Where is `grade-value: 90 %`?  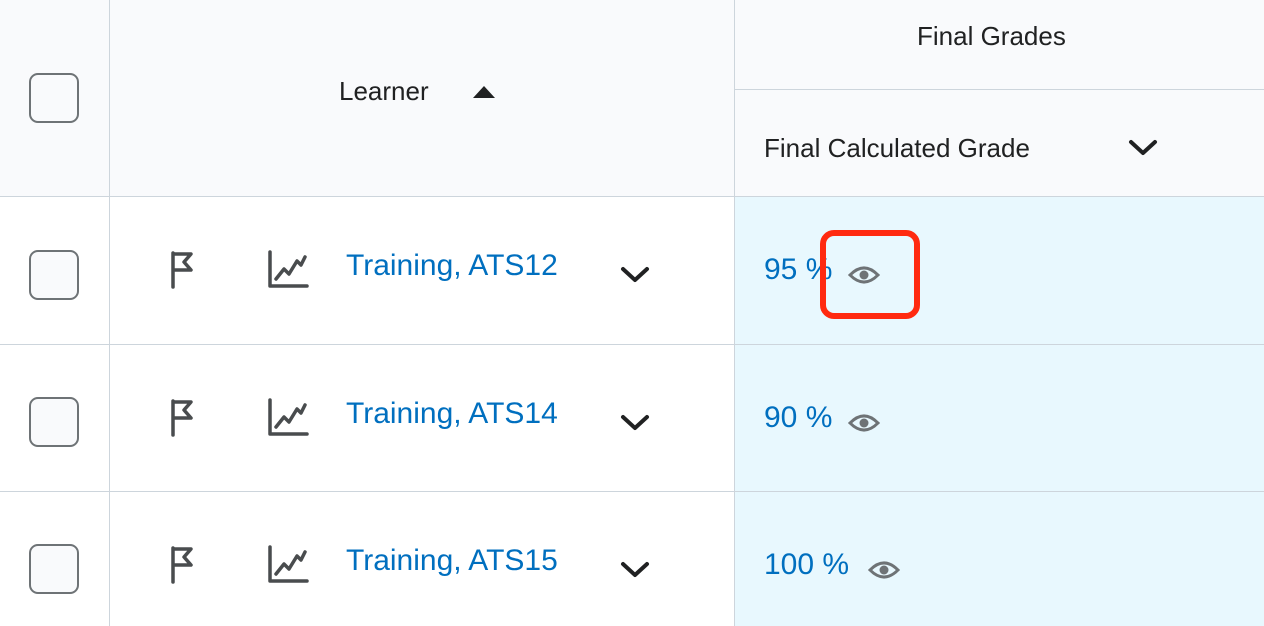
grade-value: 90 % is located at coordinates (798, 418).